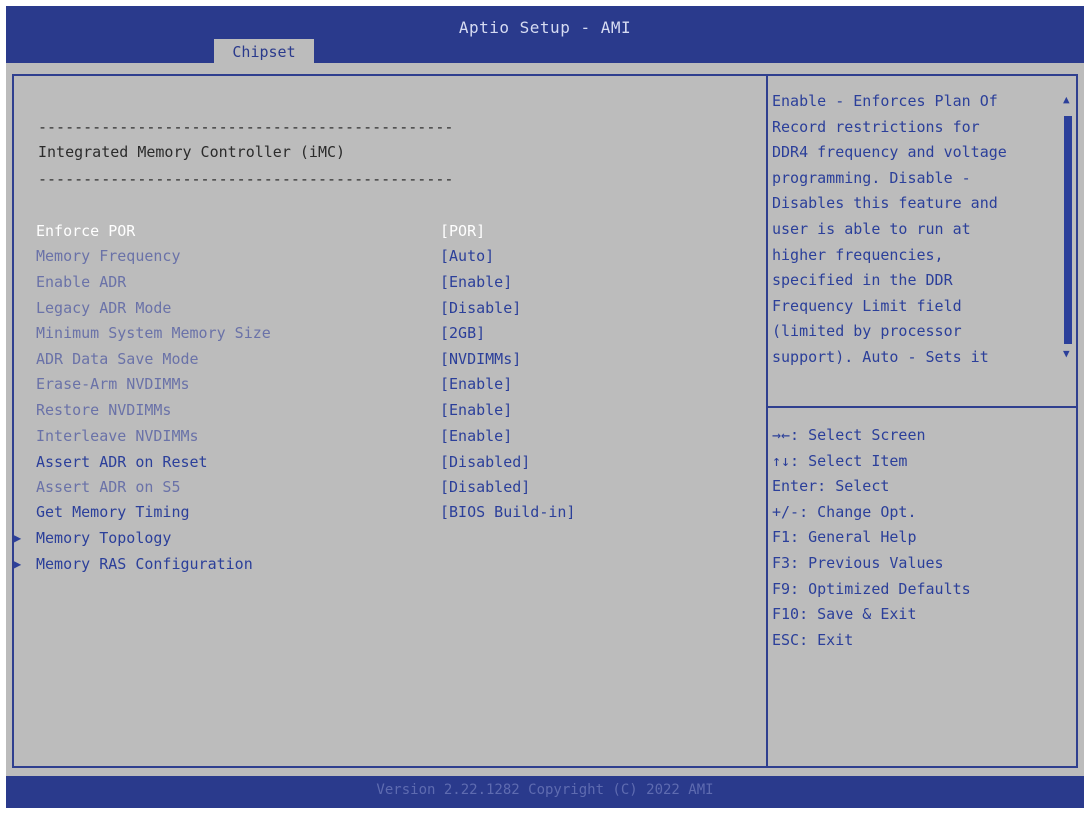 The image size is (1084, 815). Describe the element at coordinates (81, 282) in the screenshot. I see `setting-label: Enable ADR` at that location.